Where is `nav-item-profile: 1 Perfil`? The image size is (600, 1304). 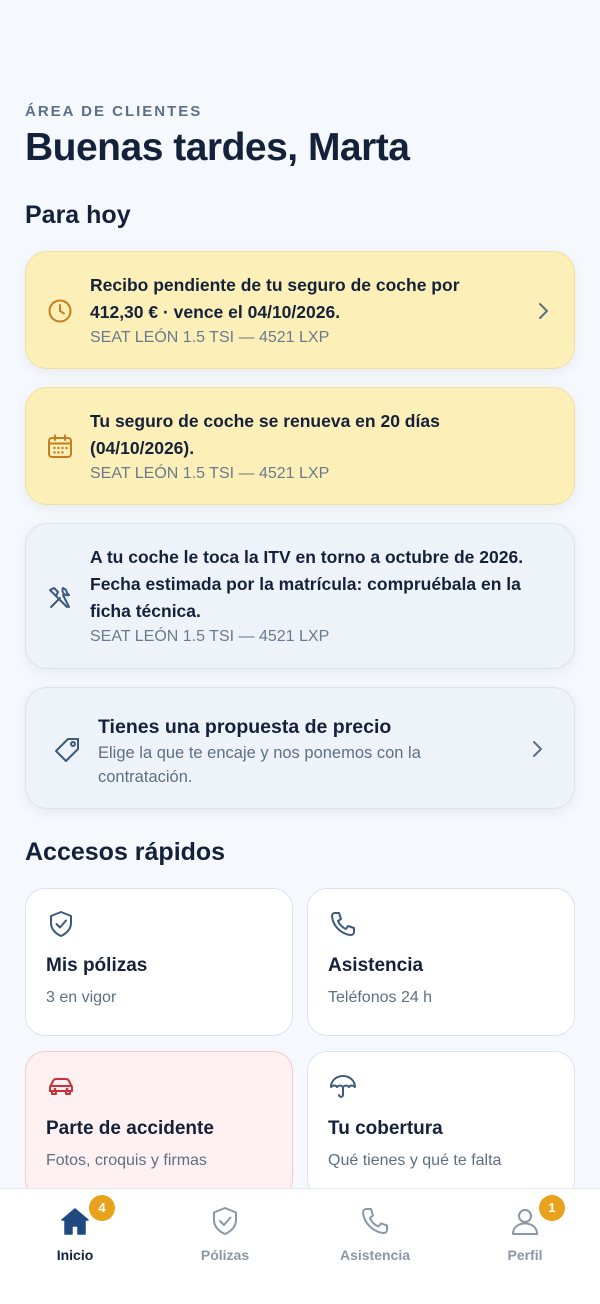
nav-item-profile: 1 Perfil is located at coordinates (525, 1235).